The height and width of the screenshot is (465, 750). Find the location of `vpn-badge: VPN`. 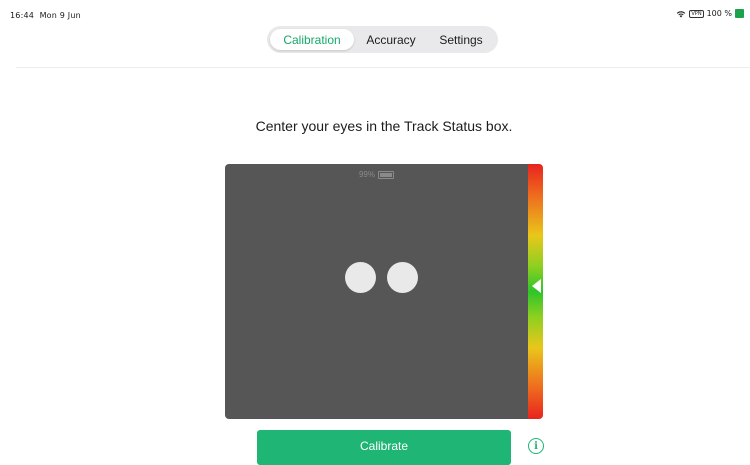

vpn-badge: VPN is located at coordinates (696, 13).